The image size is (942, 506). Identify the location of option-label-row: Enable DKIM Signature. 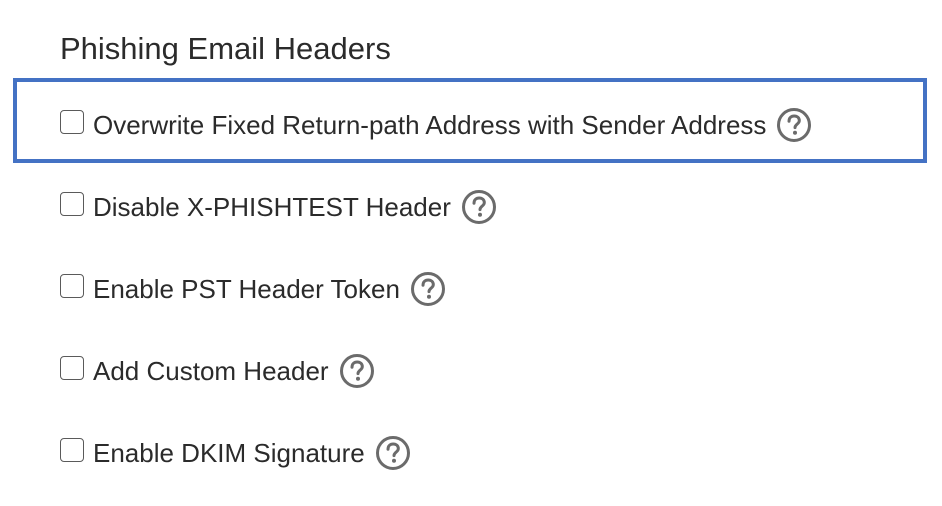
(252, 453).